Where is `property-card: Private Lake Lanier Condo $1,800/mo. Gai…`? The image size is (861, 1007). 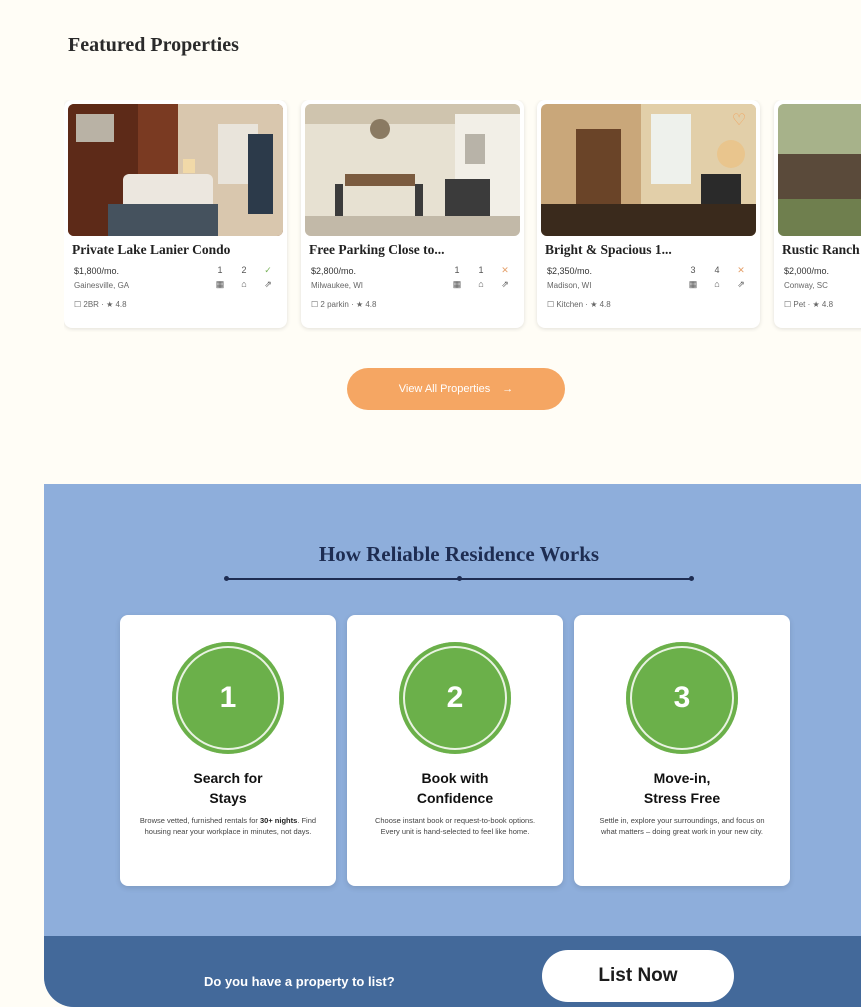 property-card: Private Lake Lanier Condo $1,800/mo. Gai… is located at coordinates (175, 214).